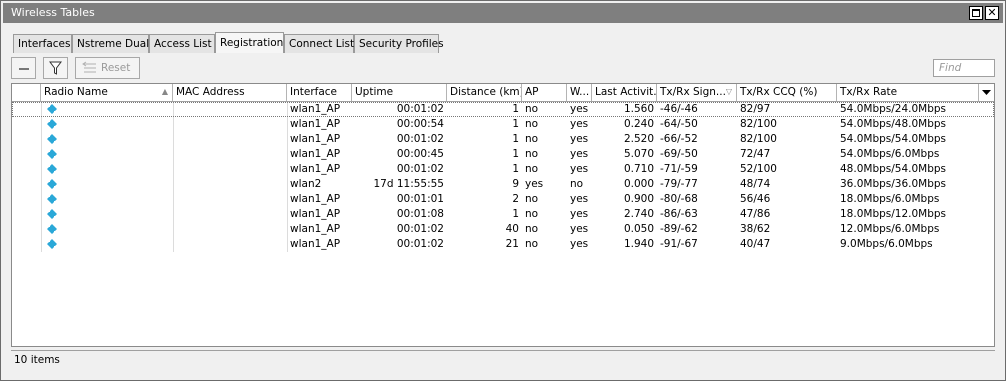 This screenshot has height=381, width=1006. Describe the element at coordinates (420, 154) in the screenshot. I see `cell-uptime: 00:00:45` at that location.